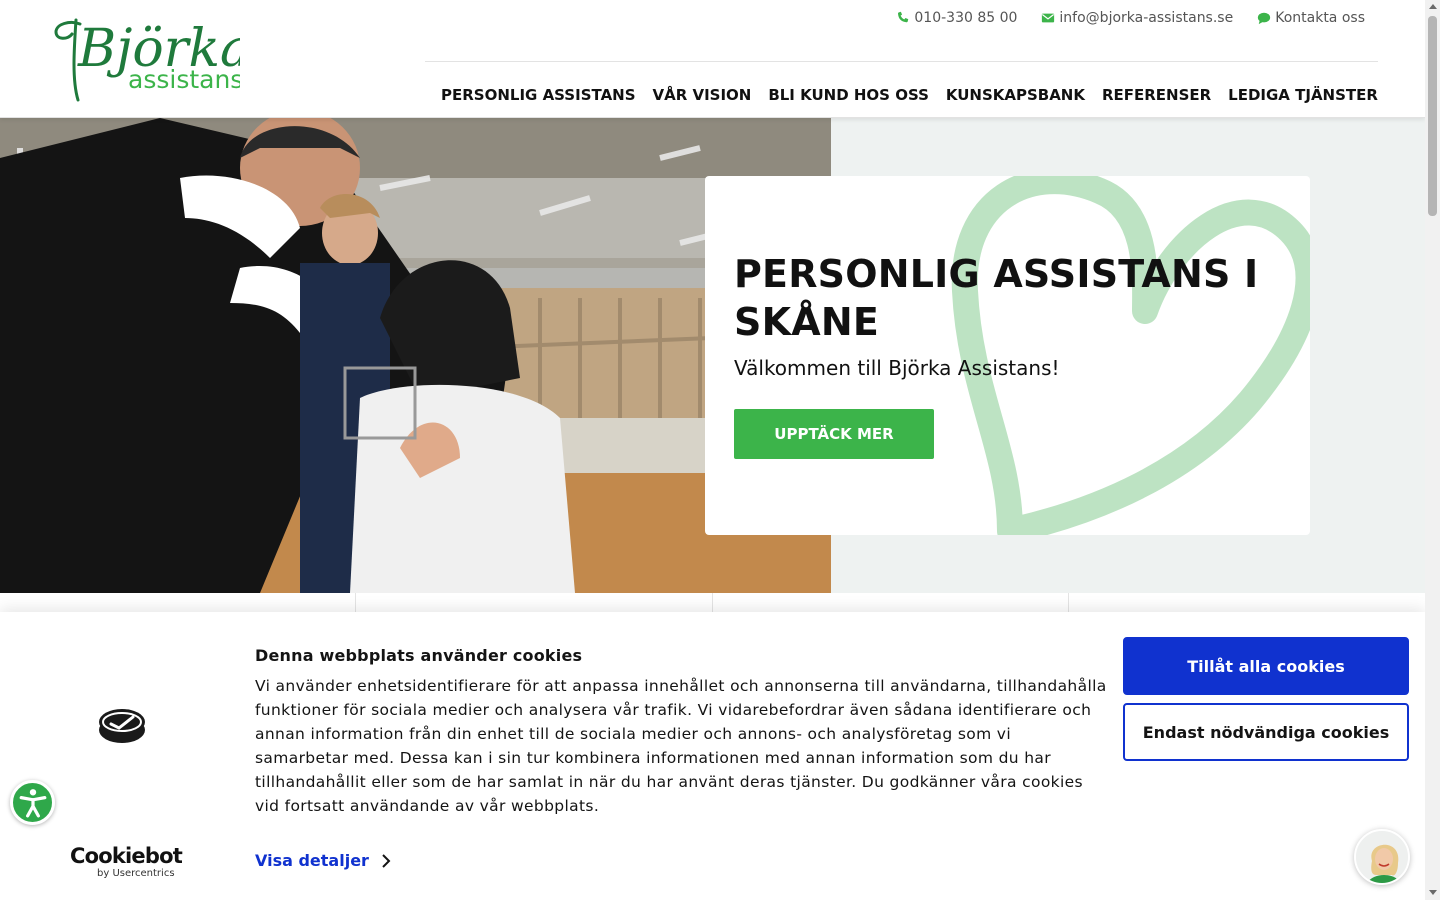 This screenshot has height=900, width=1440. I want to click on hero-subtitle: Välkommen till Björka Assistans!, so click(897, 368).